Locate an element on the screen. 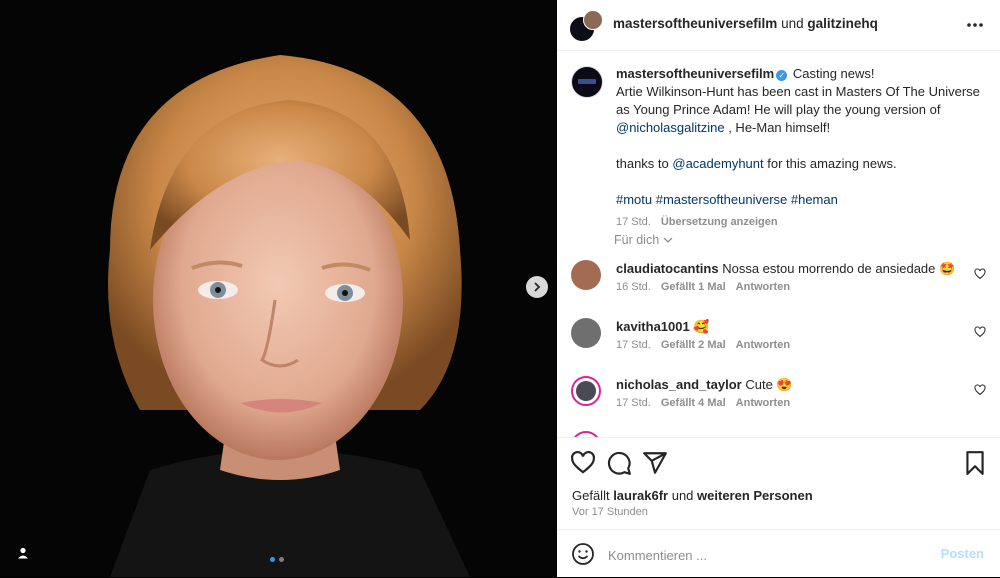 The height and width of the screenshot is (578, 1000). comment-time: 16 Std. is located at coordinates (633, 287).